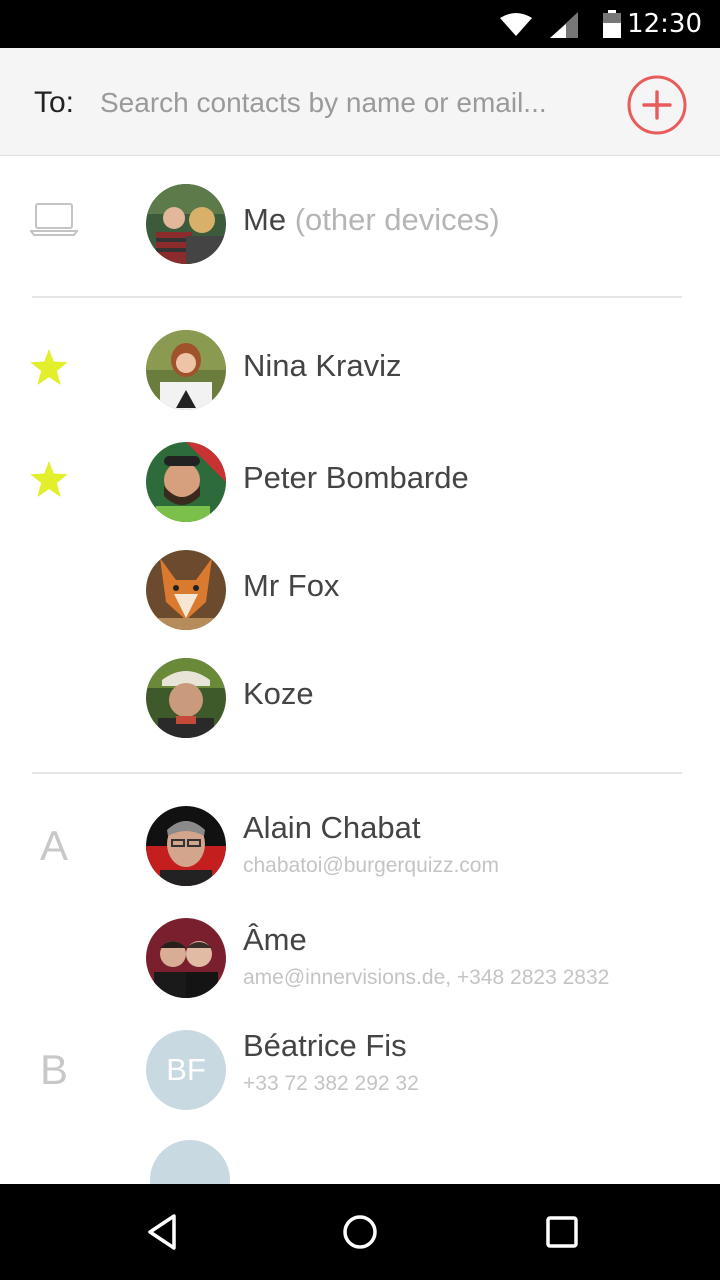  I want to click on back-icon, so click(162, 1232).